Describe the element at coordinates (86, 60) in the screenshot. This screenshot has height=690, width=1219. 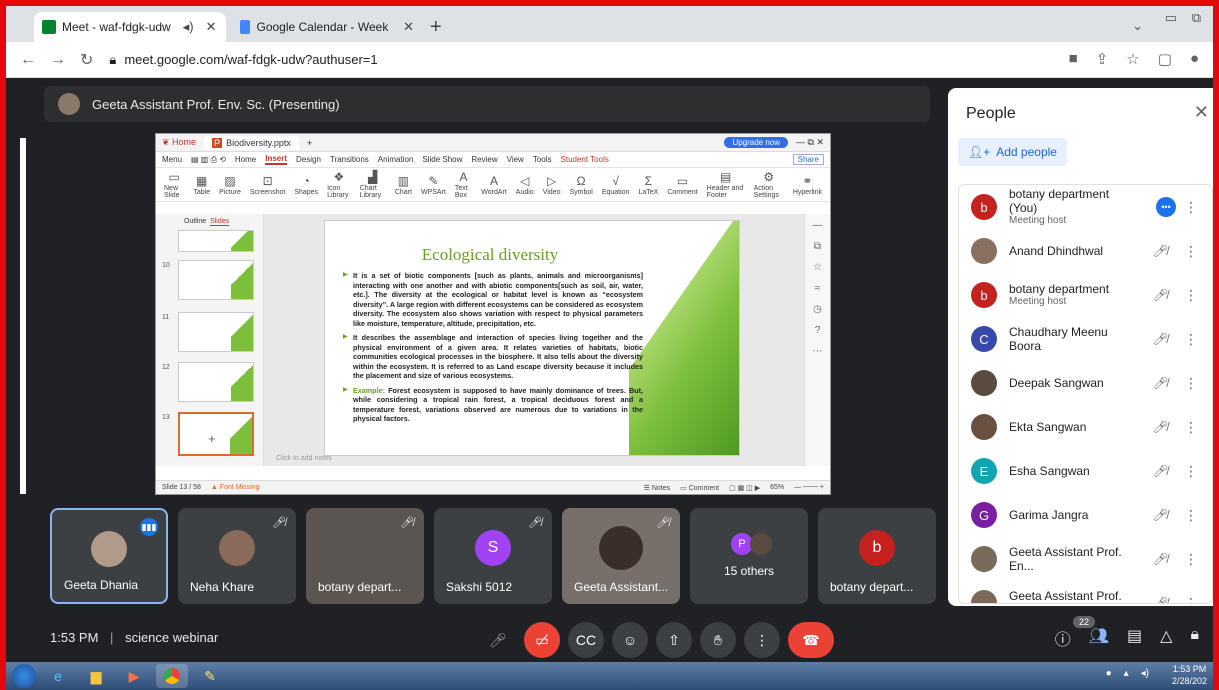
I see `reload-icon: ↻` at that location.